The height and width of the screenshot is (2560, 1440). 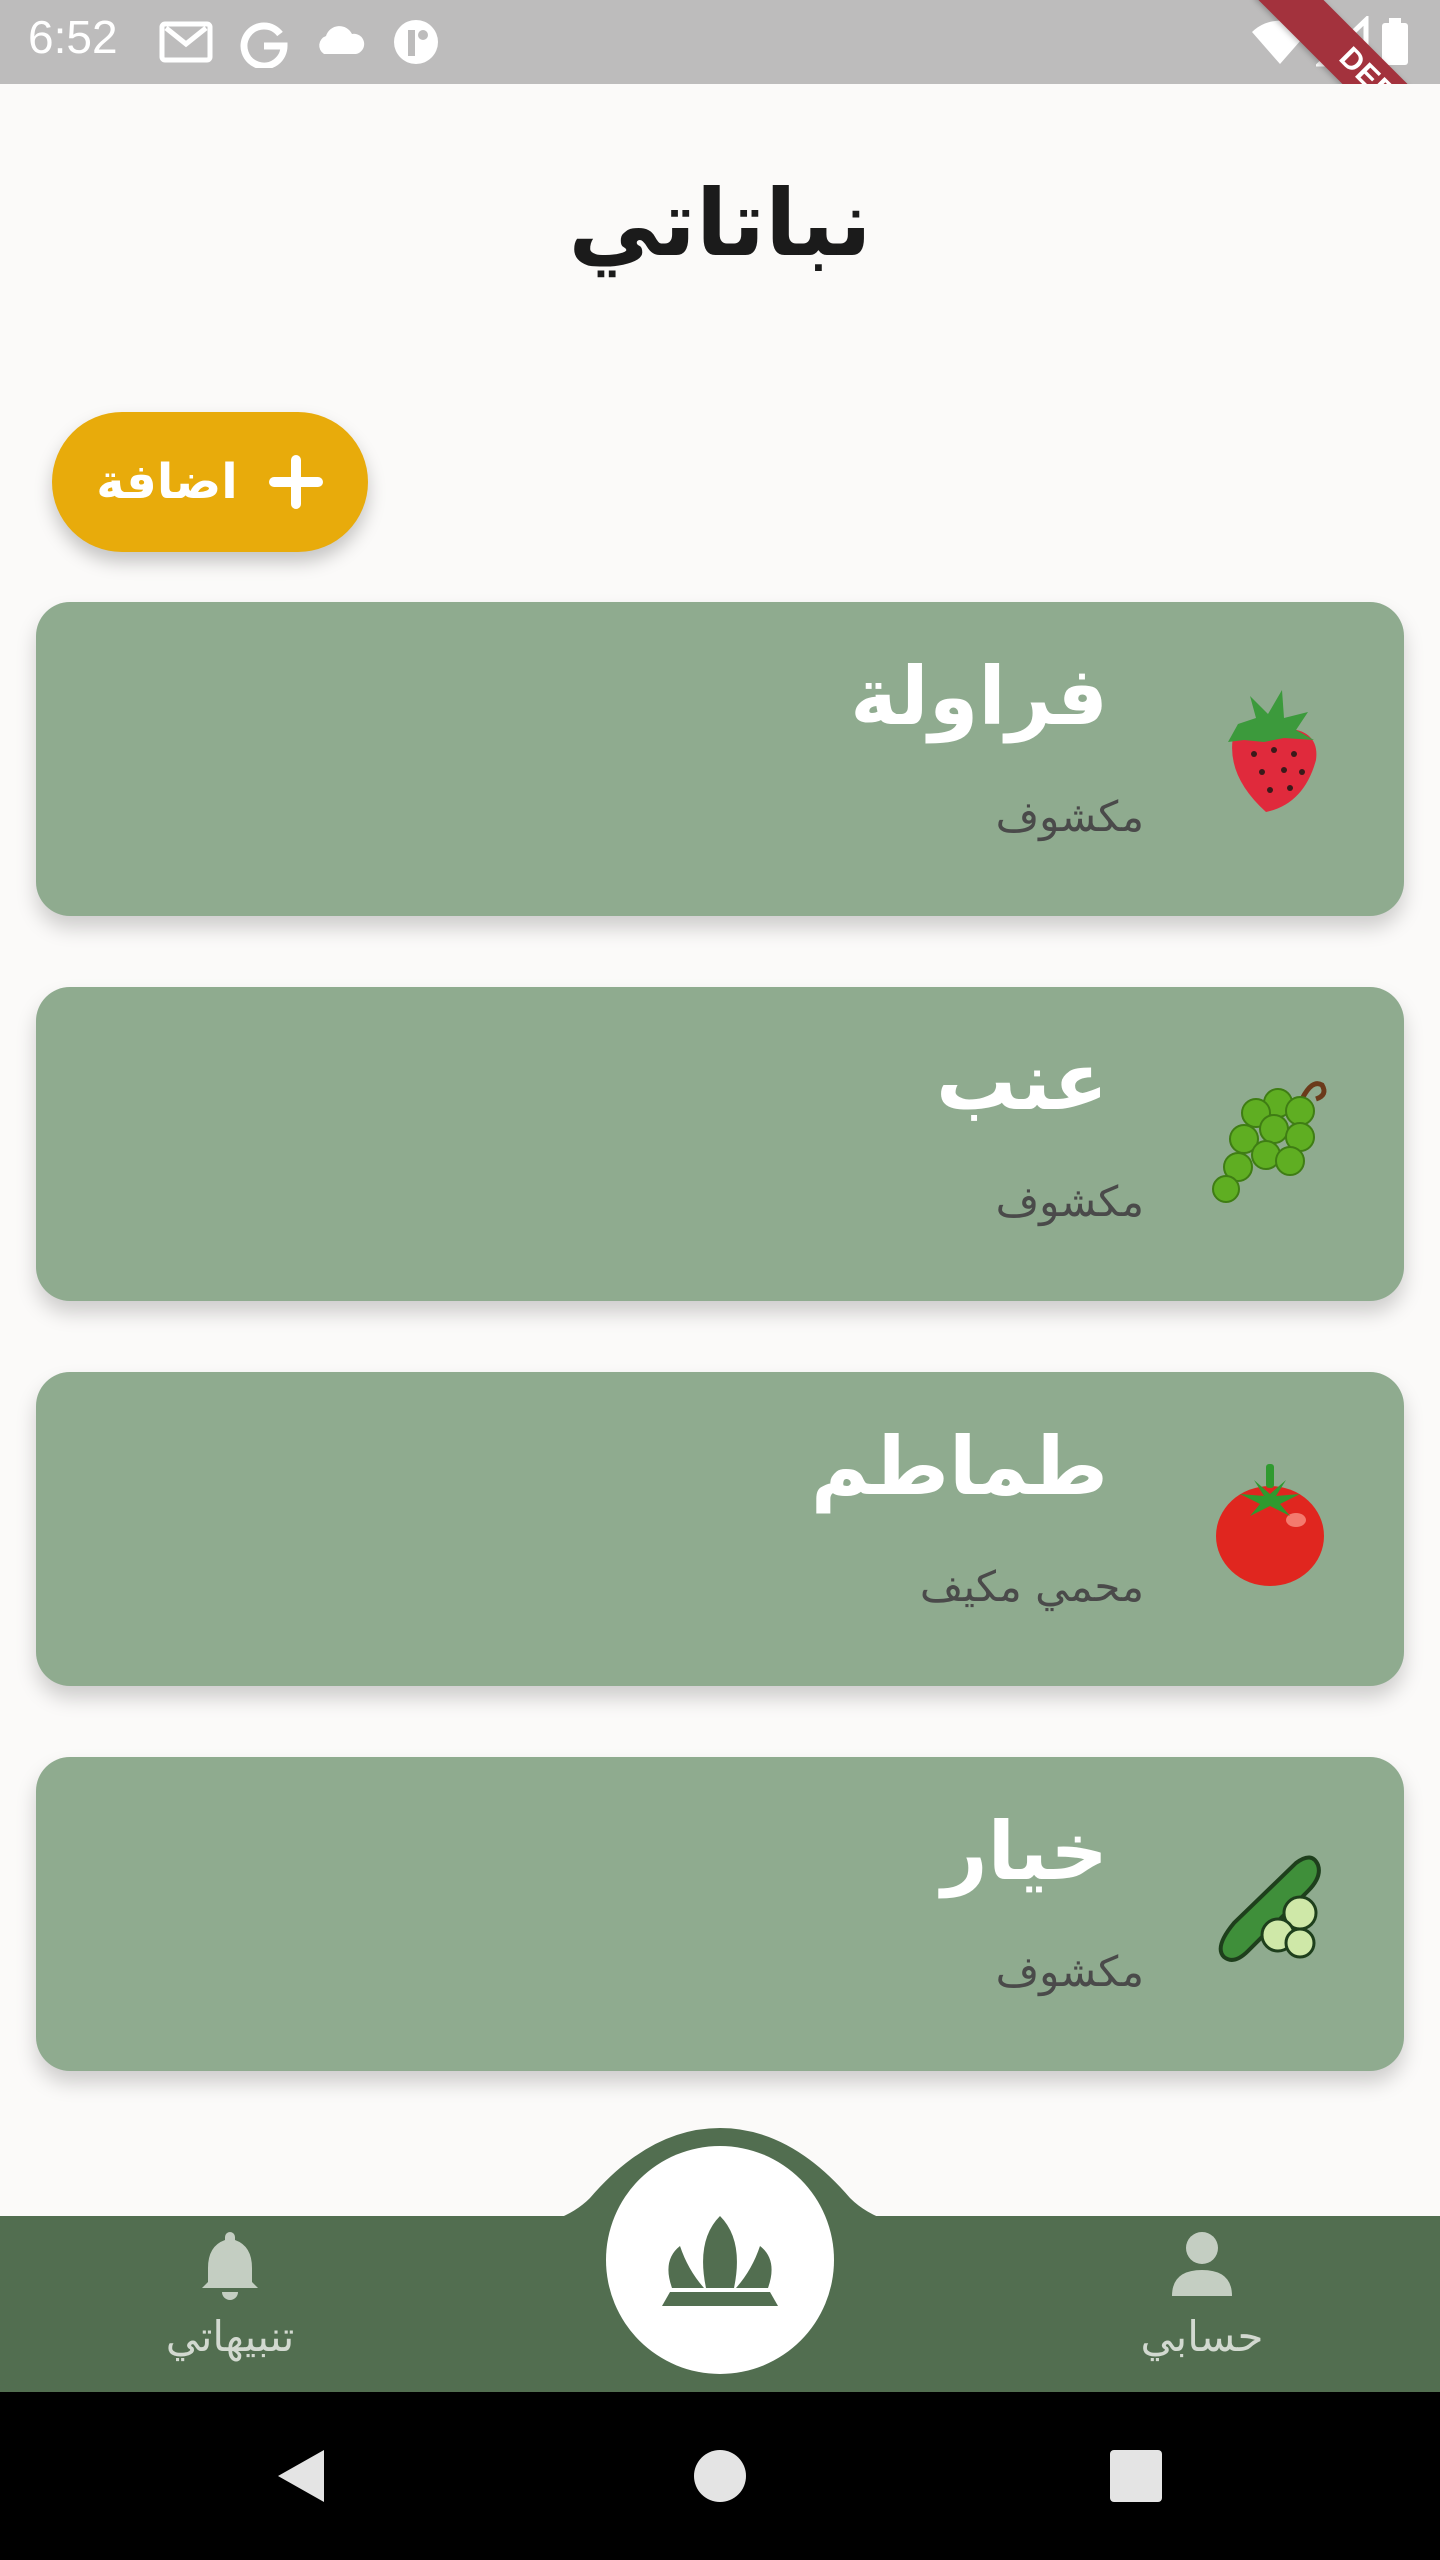 I want to click on nav-account: حسابي, so click(x=1202, y=2306).